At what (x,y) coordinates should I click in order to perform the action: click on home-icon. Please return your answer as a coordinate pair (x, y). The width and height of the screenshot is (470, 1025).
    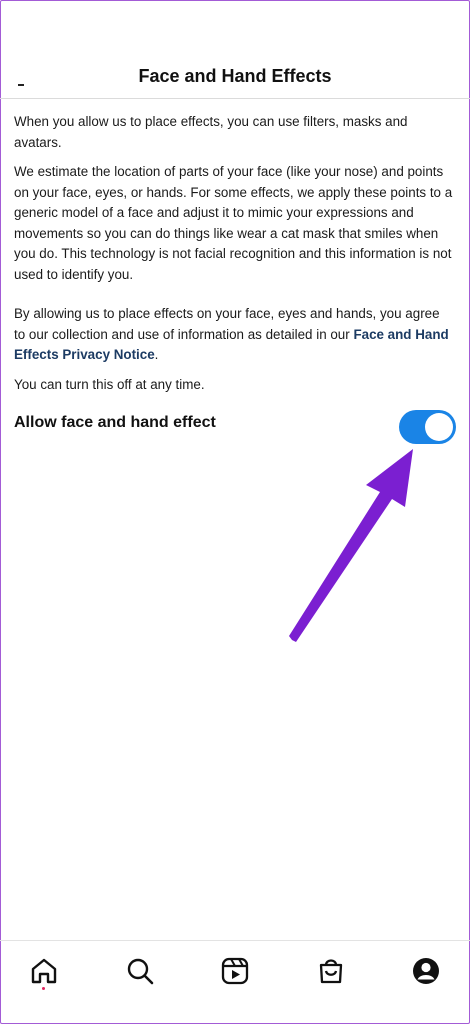
    Looking at the image, I should click on (44, 971).